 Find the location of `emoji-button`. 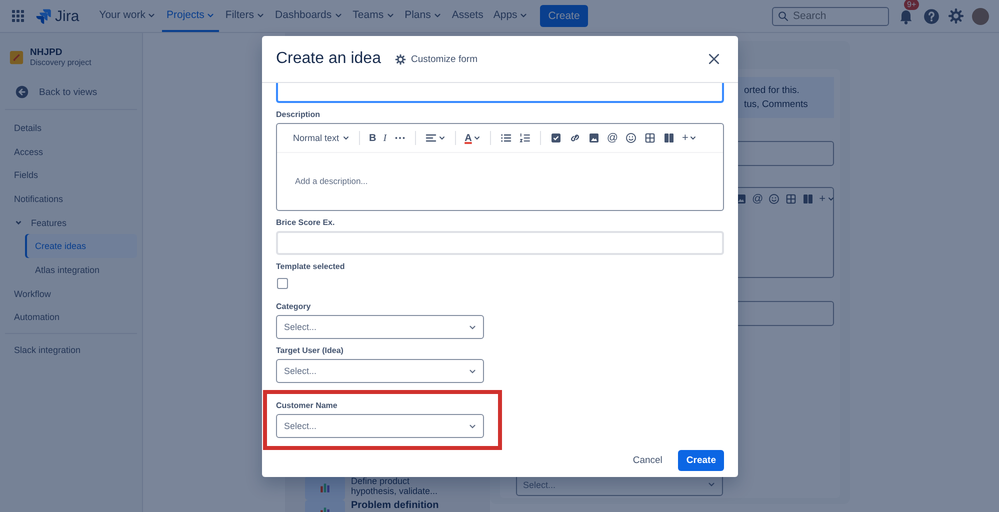

emoji-button is located at coordinates (631, 138).